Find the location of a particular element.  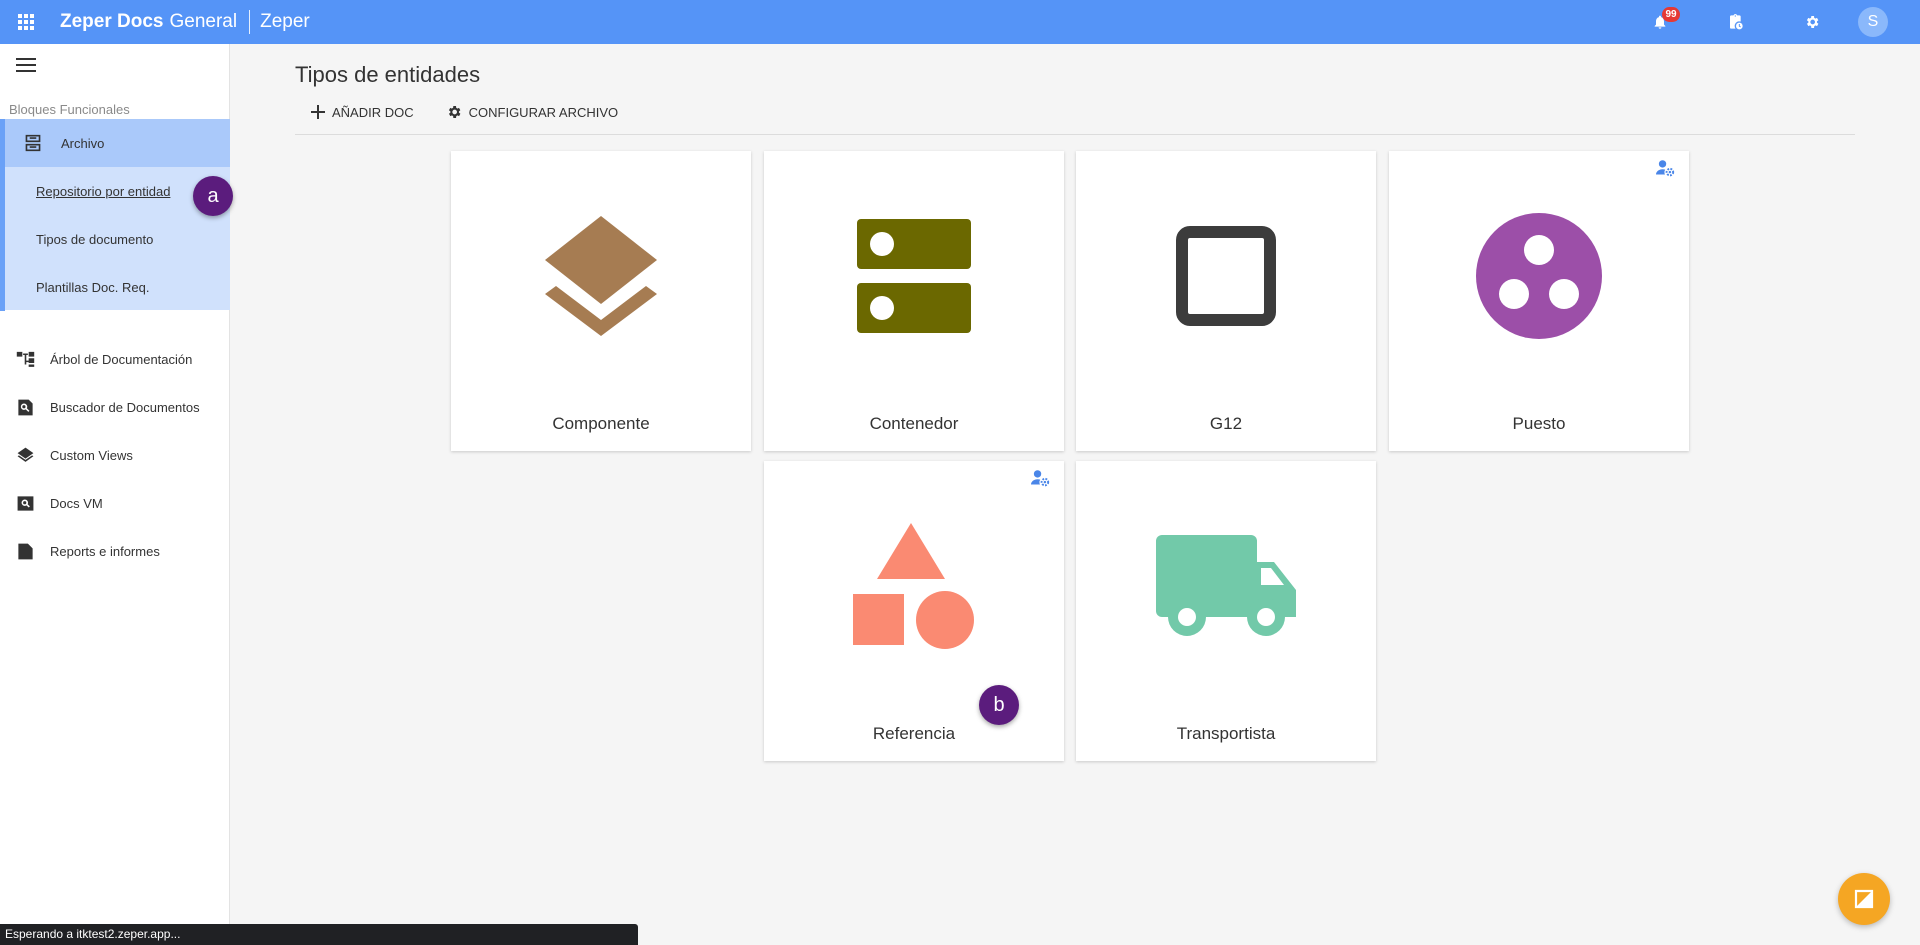

sidebar-item-buscador-de-documentos: Buscador de Documentos is located at coordinates (115, 407).